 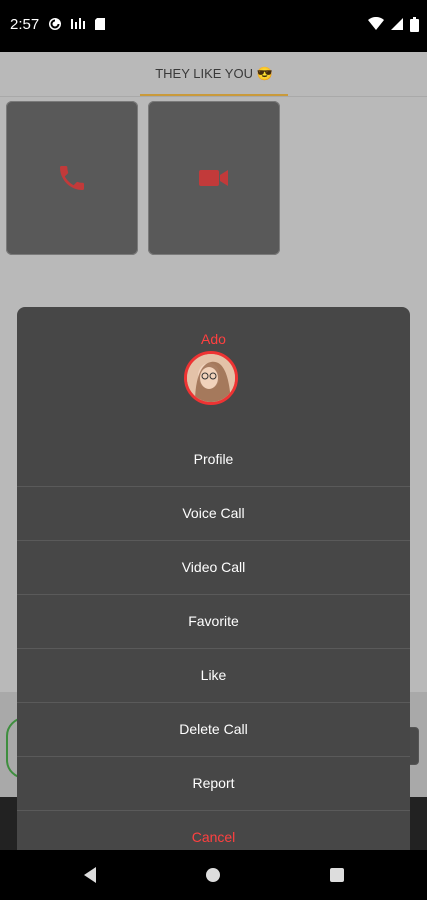 I want to click on recent-apps-icon, so click(x=337, y=875).